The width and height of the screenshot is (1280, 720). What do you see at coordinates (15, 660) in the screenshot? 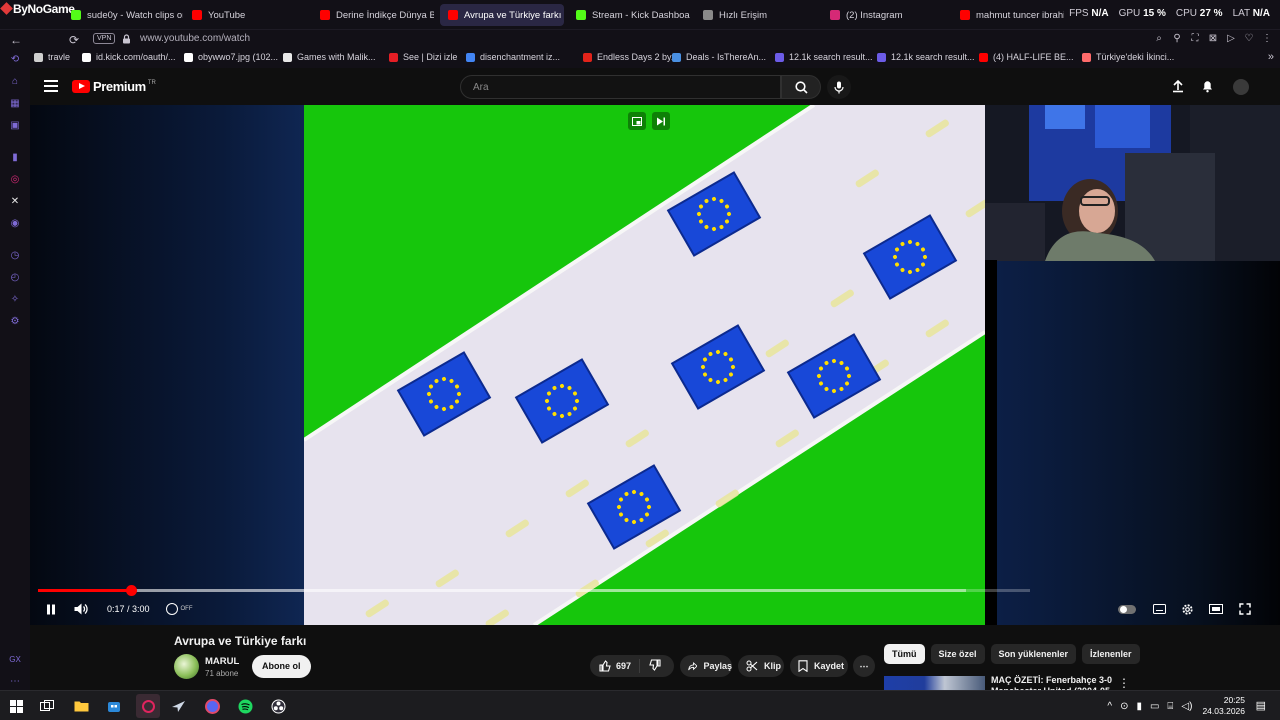
I see `gx-logo-icon: GX` at bounding box center [15, 660].